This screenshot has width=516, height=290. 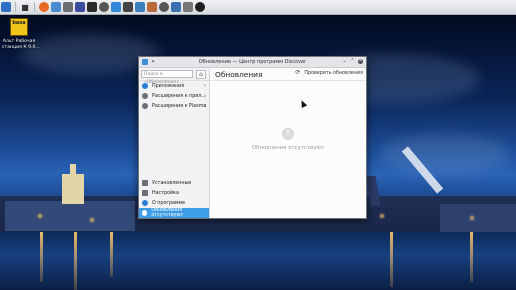 I want to click on empty-state: ↑ Обновления отсутствуют, so click(x=288, y=139).